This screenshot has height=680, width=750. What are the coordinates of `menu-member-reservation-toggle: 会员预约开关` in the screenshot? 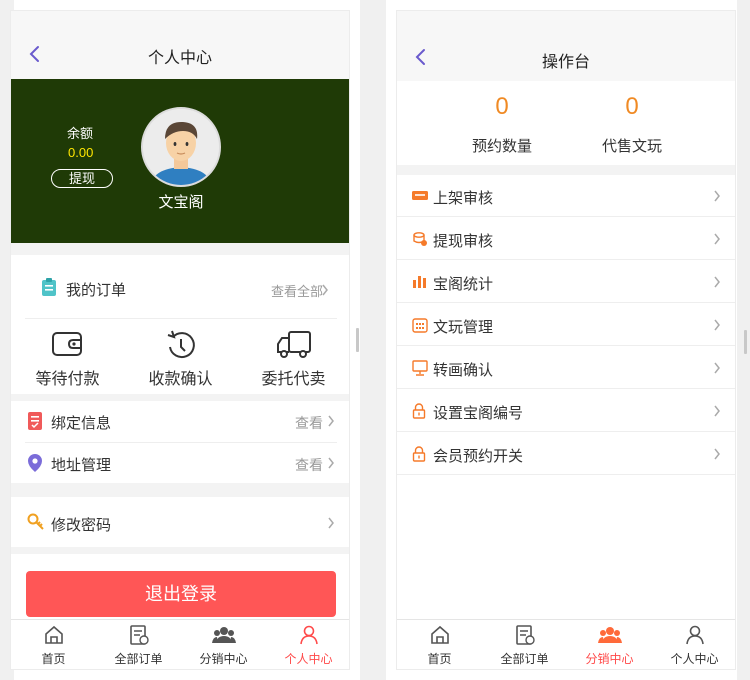 It's located at (566, 454).